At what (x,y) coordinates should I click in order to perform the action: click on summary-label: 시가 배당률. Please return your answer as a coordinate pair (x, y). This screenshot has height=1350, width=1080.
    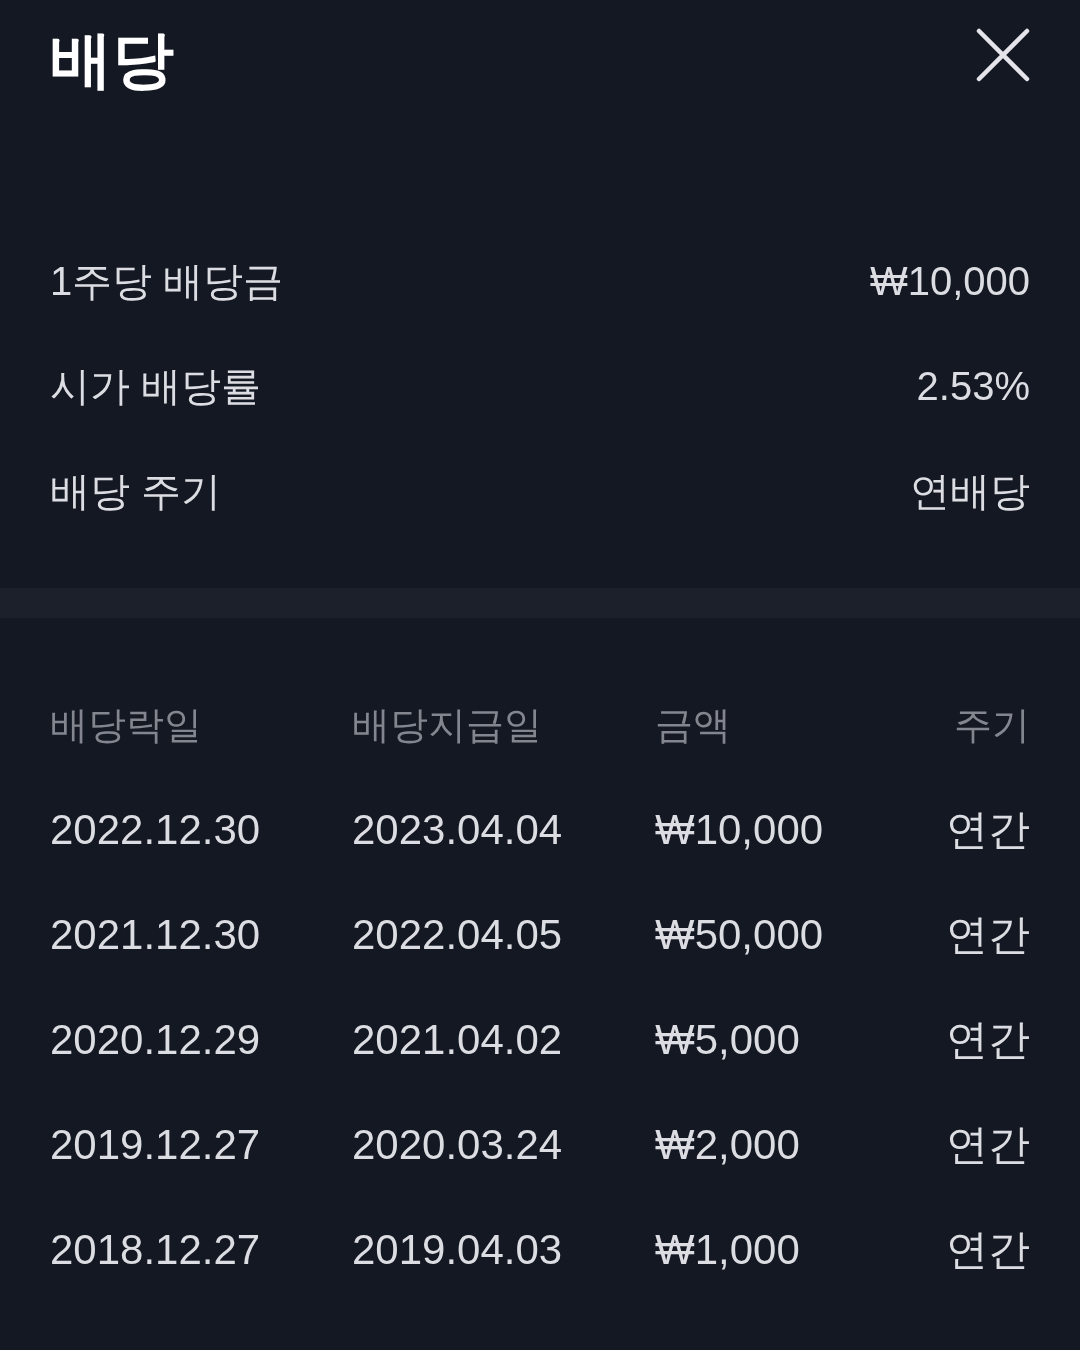
    Looking at the image, I should click on (156, 386).